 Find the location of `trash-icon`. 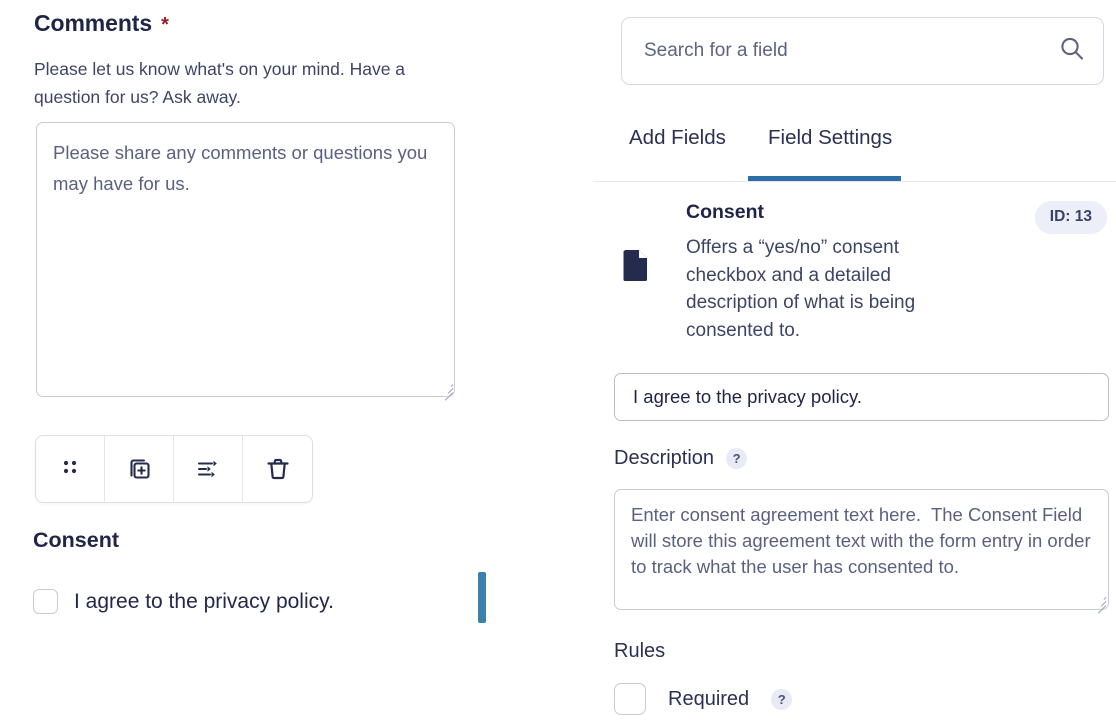

trash-icon is located at coordinates (278, 469).